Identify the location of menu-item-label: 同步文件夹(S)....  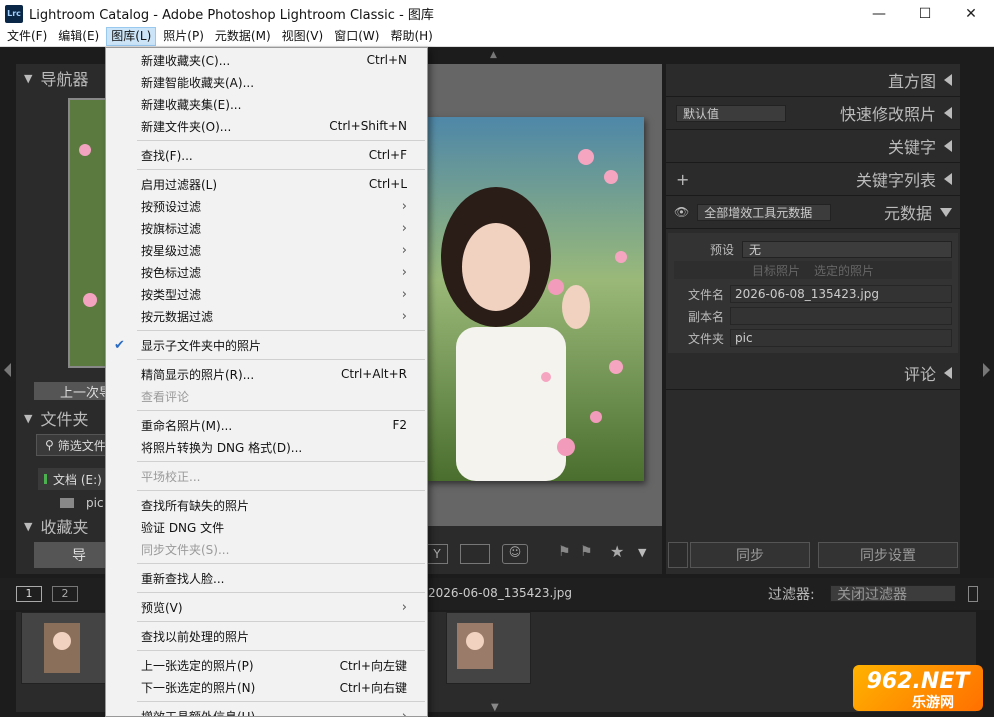
(185, 549).